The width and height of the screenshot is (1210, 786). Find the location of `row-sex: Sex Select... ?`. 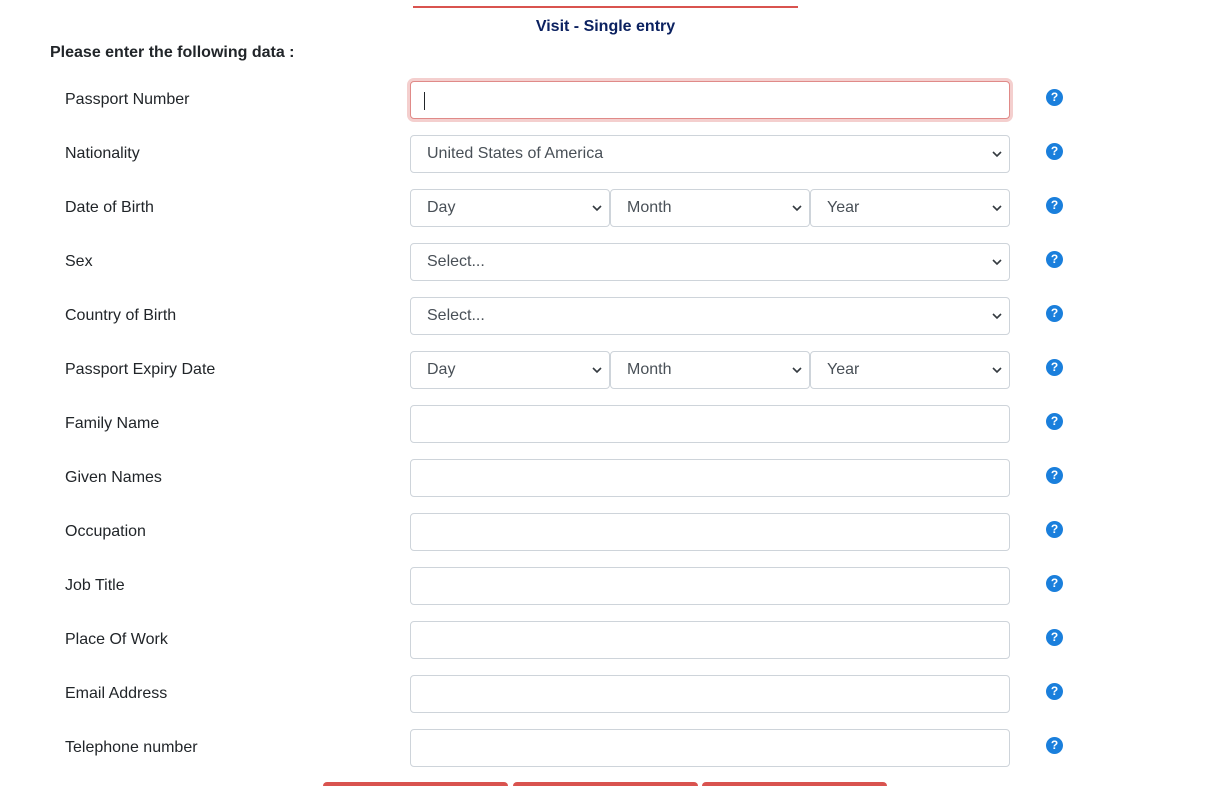

row-sex: Sex Select... ? is located at coordinates (605, 270).